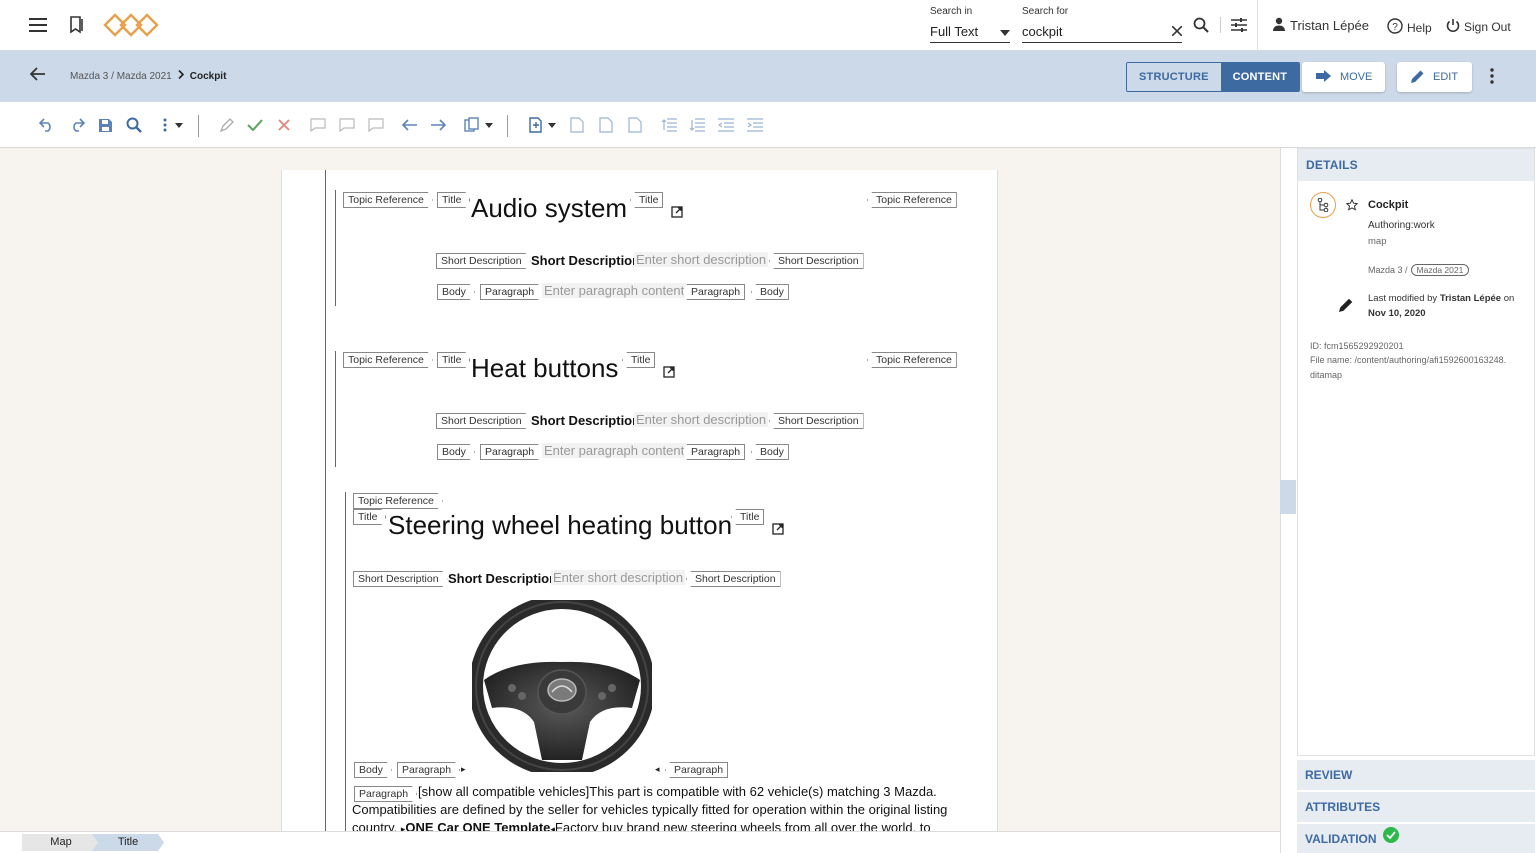 This screenshot has height=853, width=1536. Describe the element at coordinates (410, 125) in the screenshot. I see `arrow-left-icon` at that location.